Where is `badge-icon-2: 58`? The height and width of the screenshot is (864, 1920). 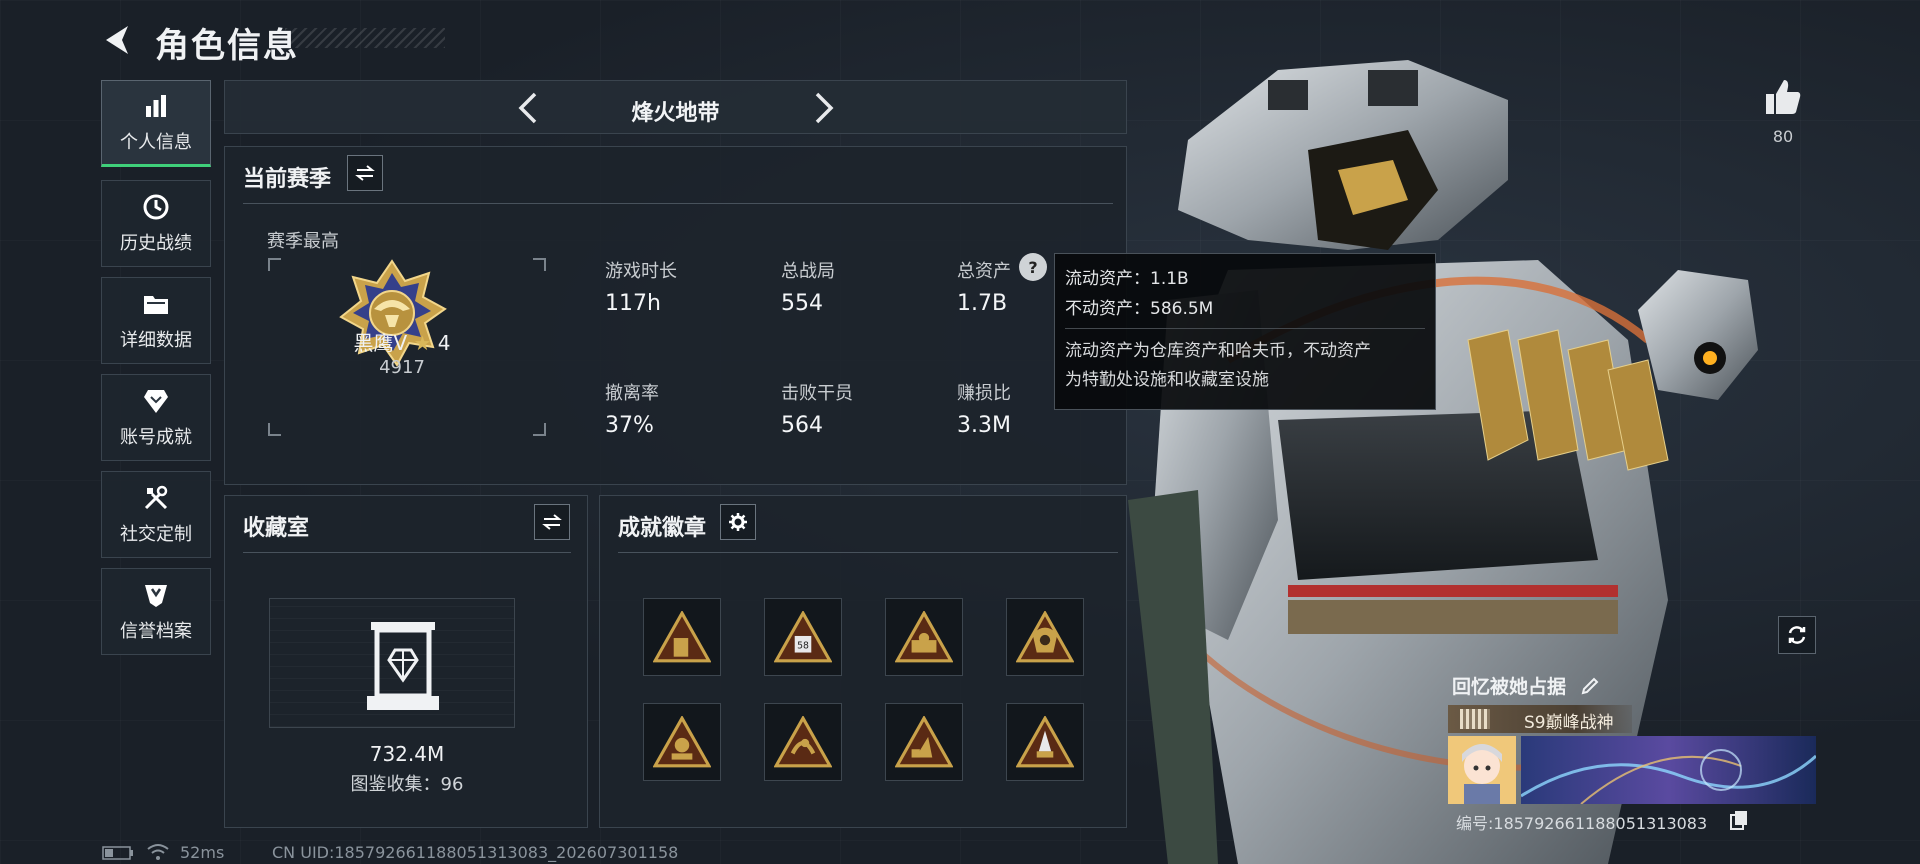 badge-icon-2: 58 is located at coordinates (803, 637).